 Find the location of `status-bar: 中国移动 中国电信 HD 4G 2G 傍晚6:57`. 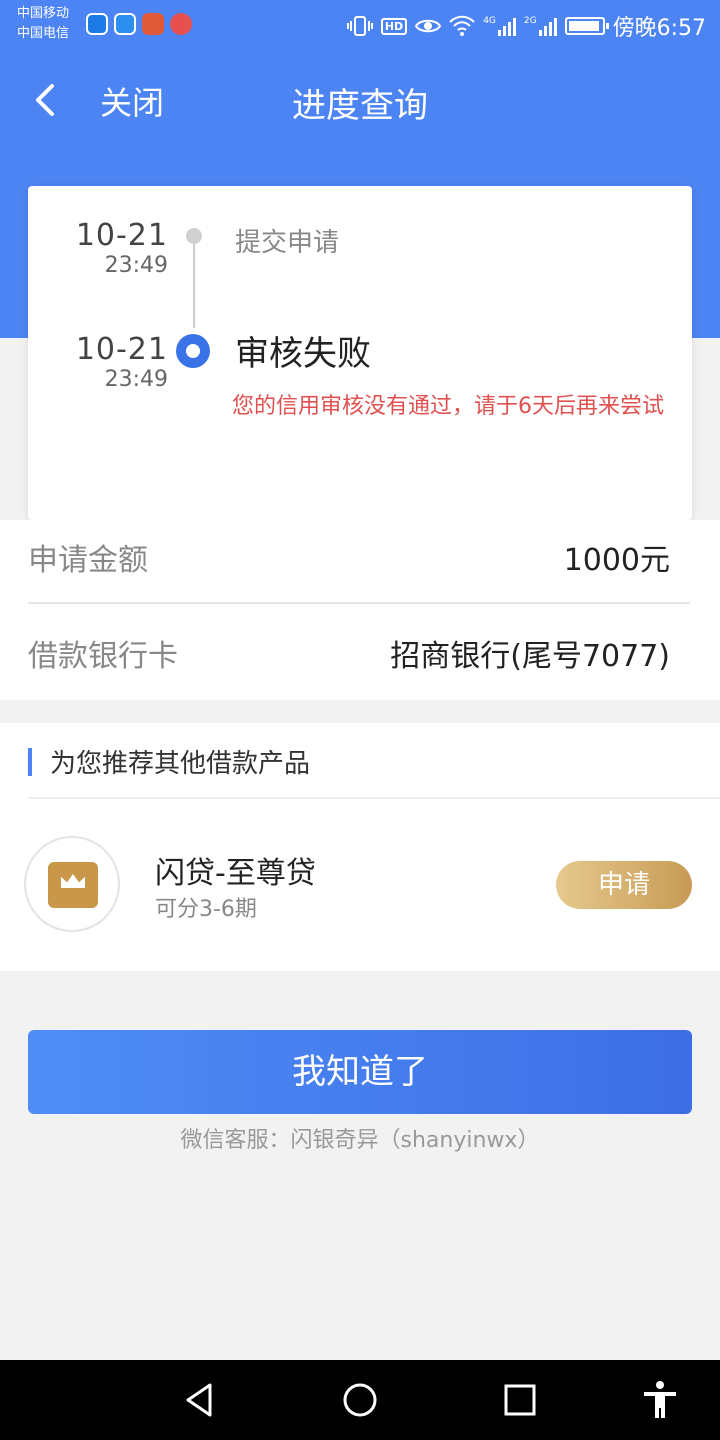

status-bar: 中国移动 中国电信 HD 4G 2G 傍晚6:57 is located at coordinates (360, 25).